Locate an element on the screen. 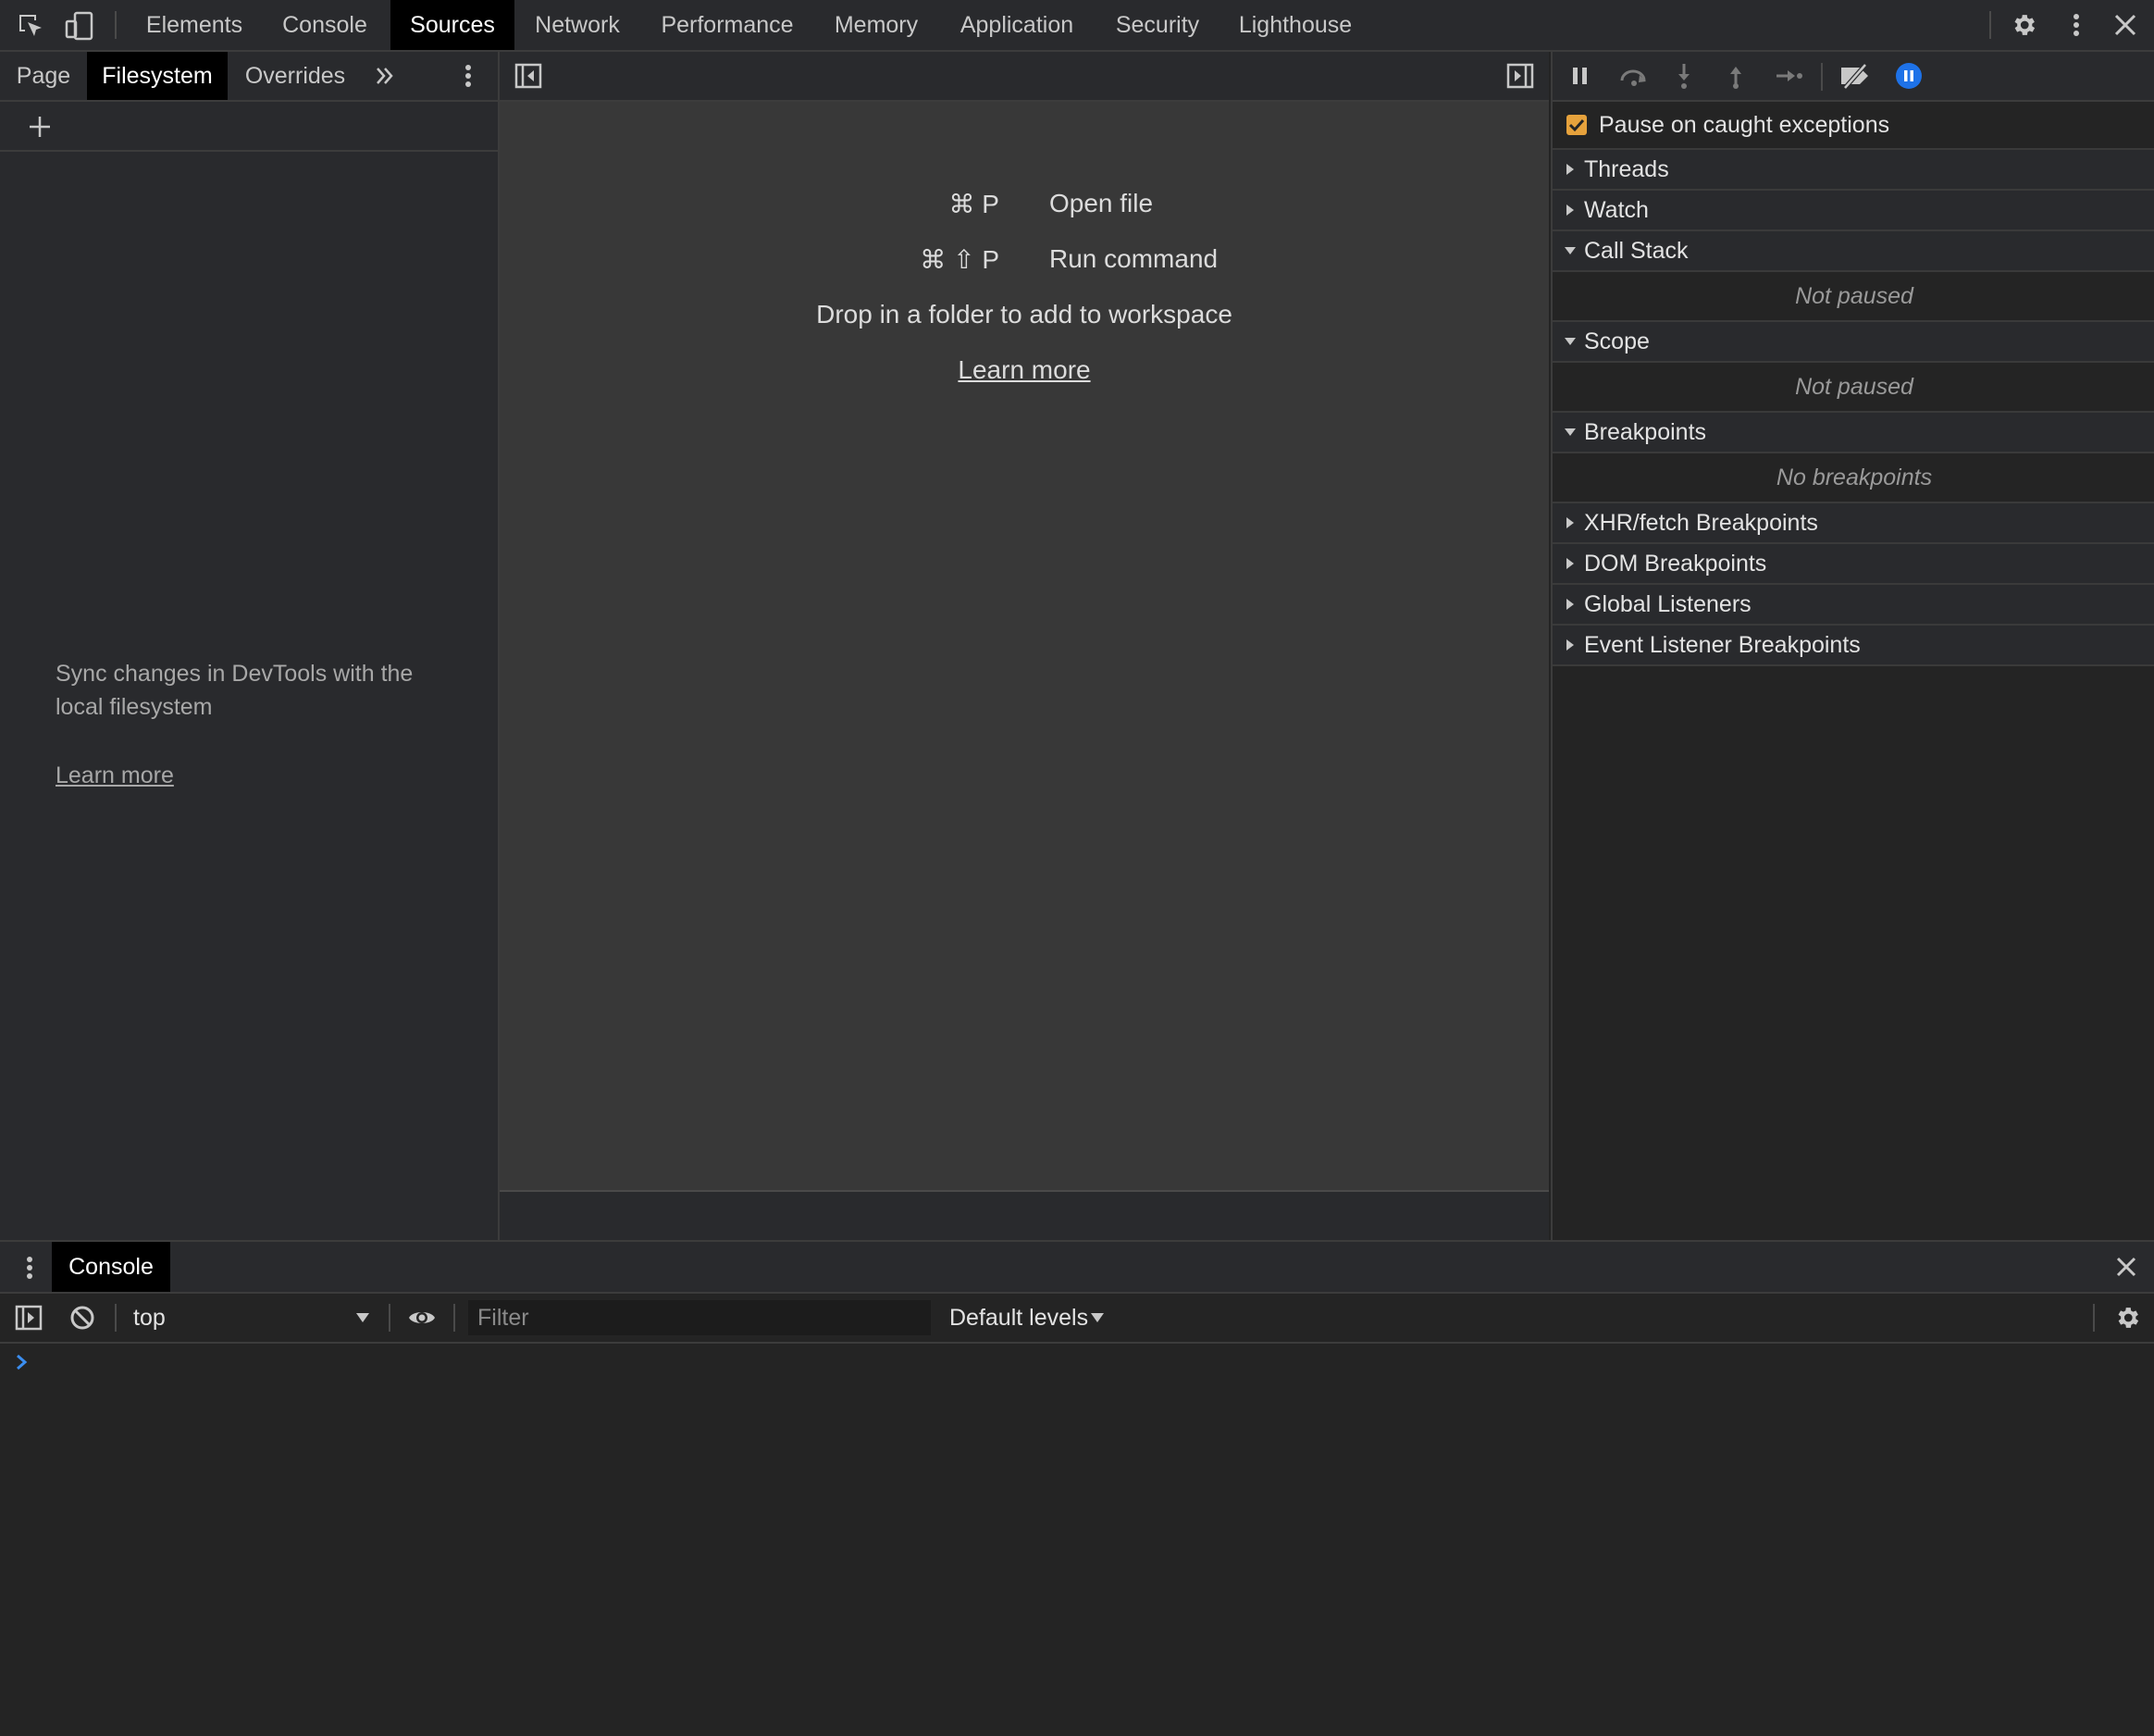 The height and width of the screenshot is (1736, 2154). drawer-tabbar: Console is located at coordinates (1077, 1268).